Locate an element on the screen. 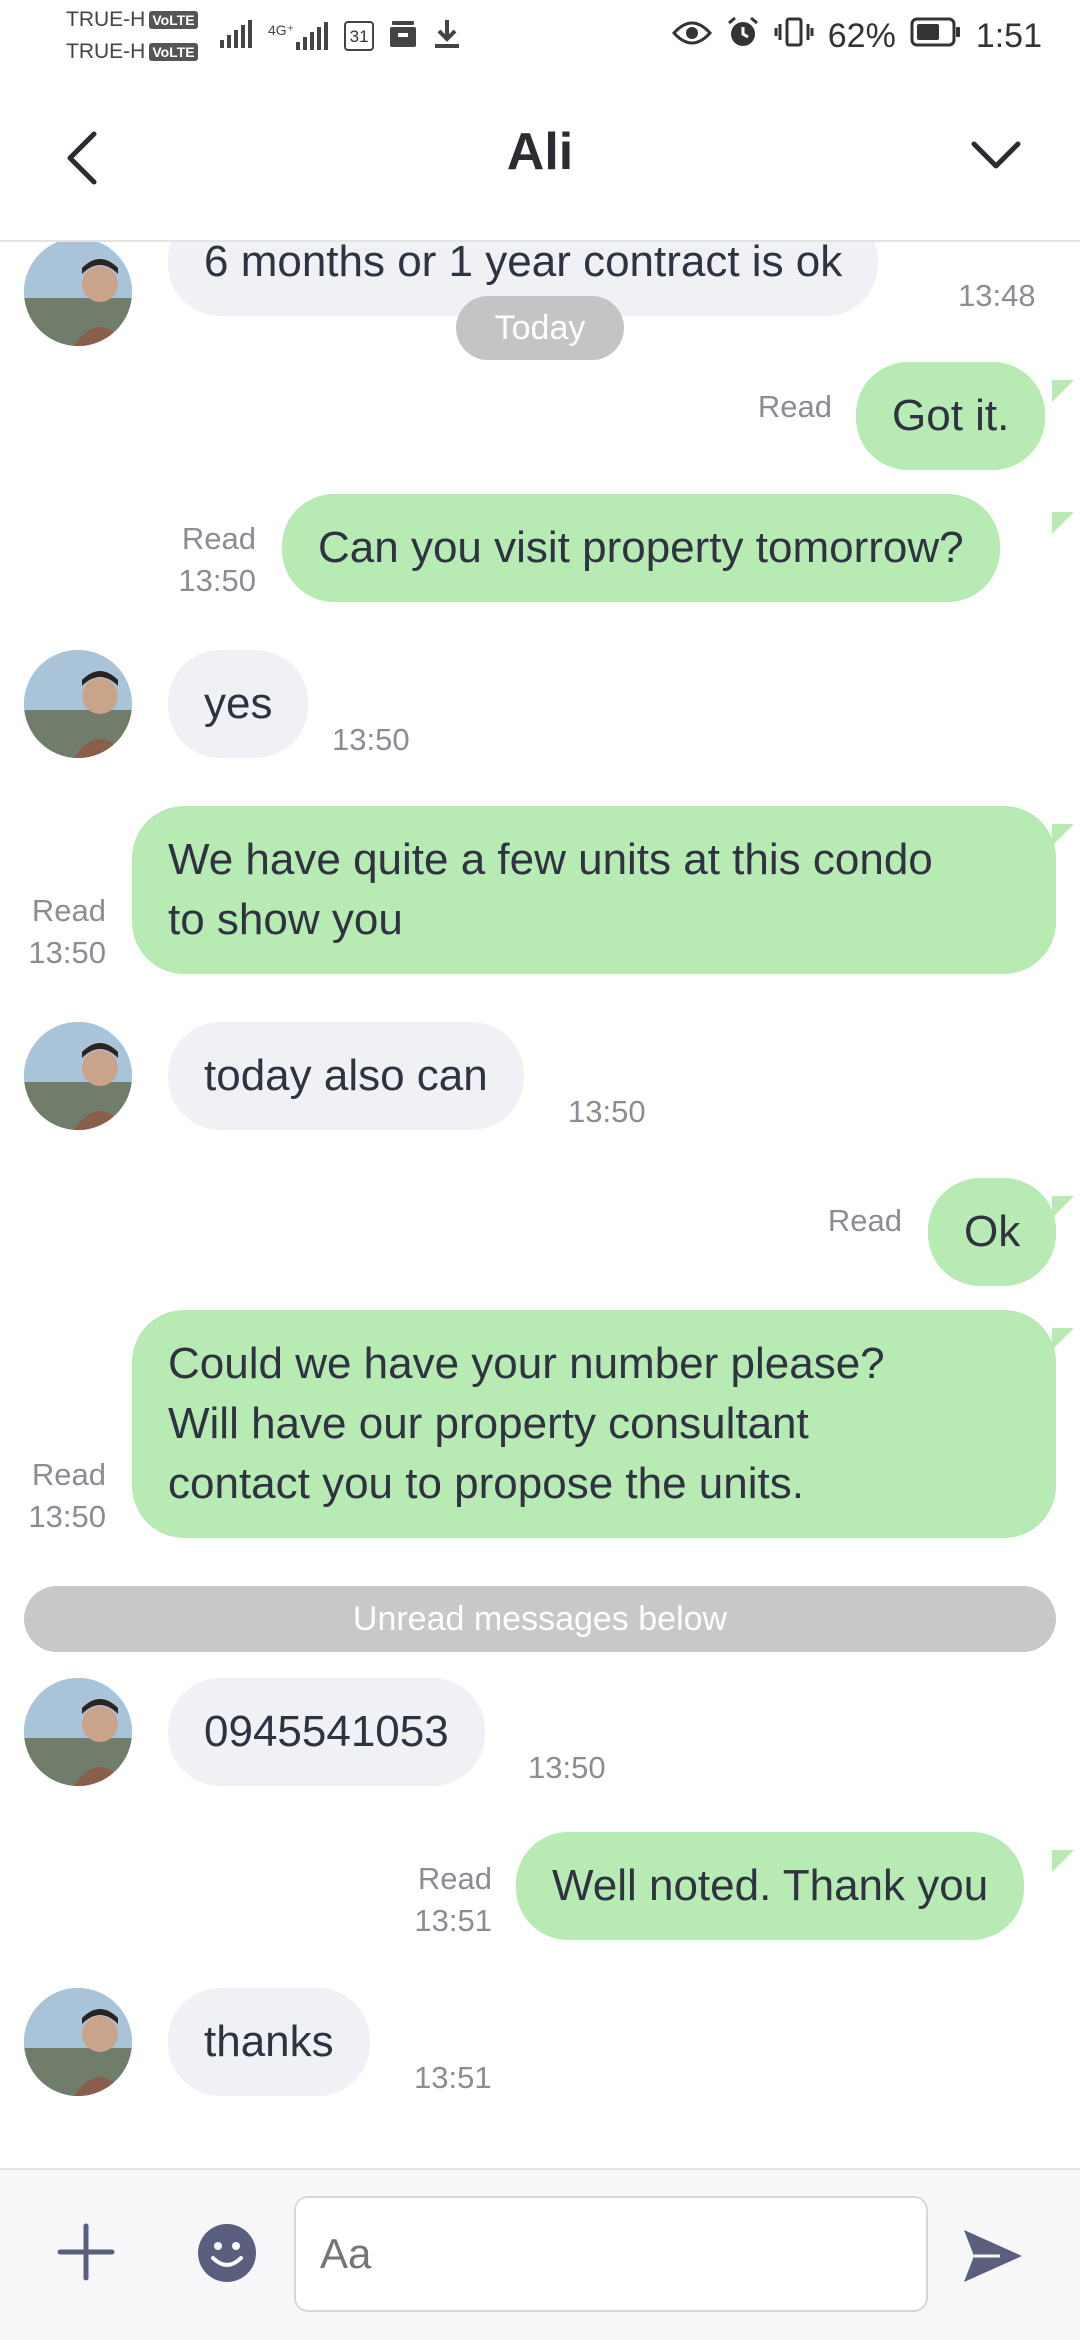 Image resolution: width=1080 pixels, height=2340 pixels. network-4g-icon: 4G⁺ is located at coordinates (299, 36).